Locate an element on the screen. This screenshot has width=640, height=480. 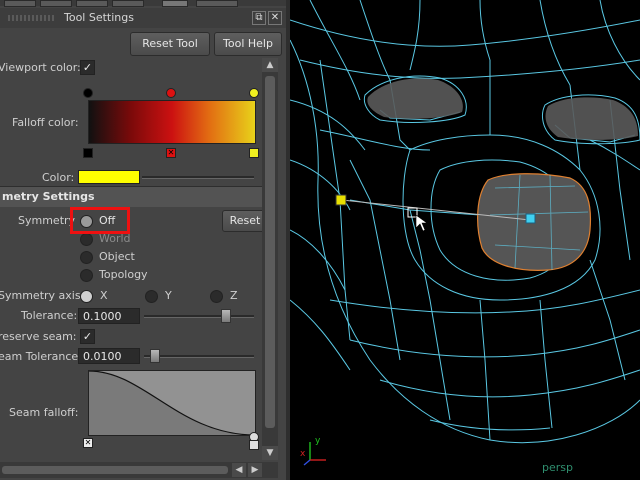
symmetry-handle-cyan is located at coordinates (530, 218).